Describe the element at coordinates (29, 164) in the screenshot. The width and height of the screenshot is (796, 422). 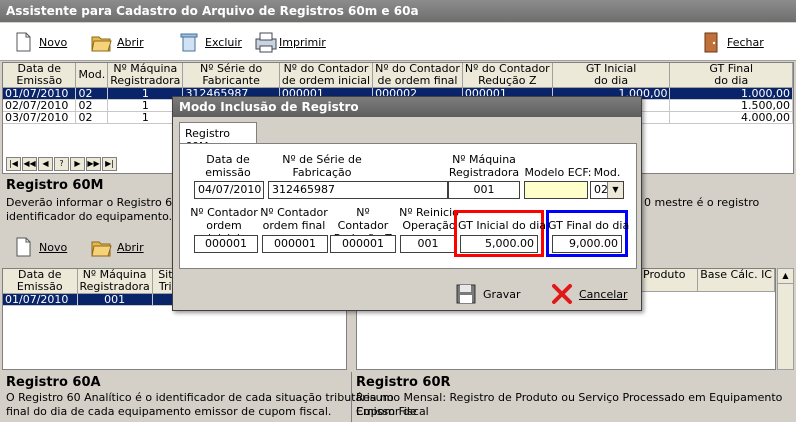
I see `nav-prior-page-button: ◀◀` at that location.